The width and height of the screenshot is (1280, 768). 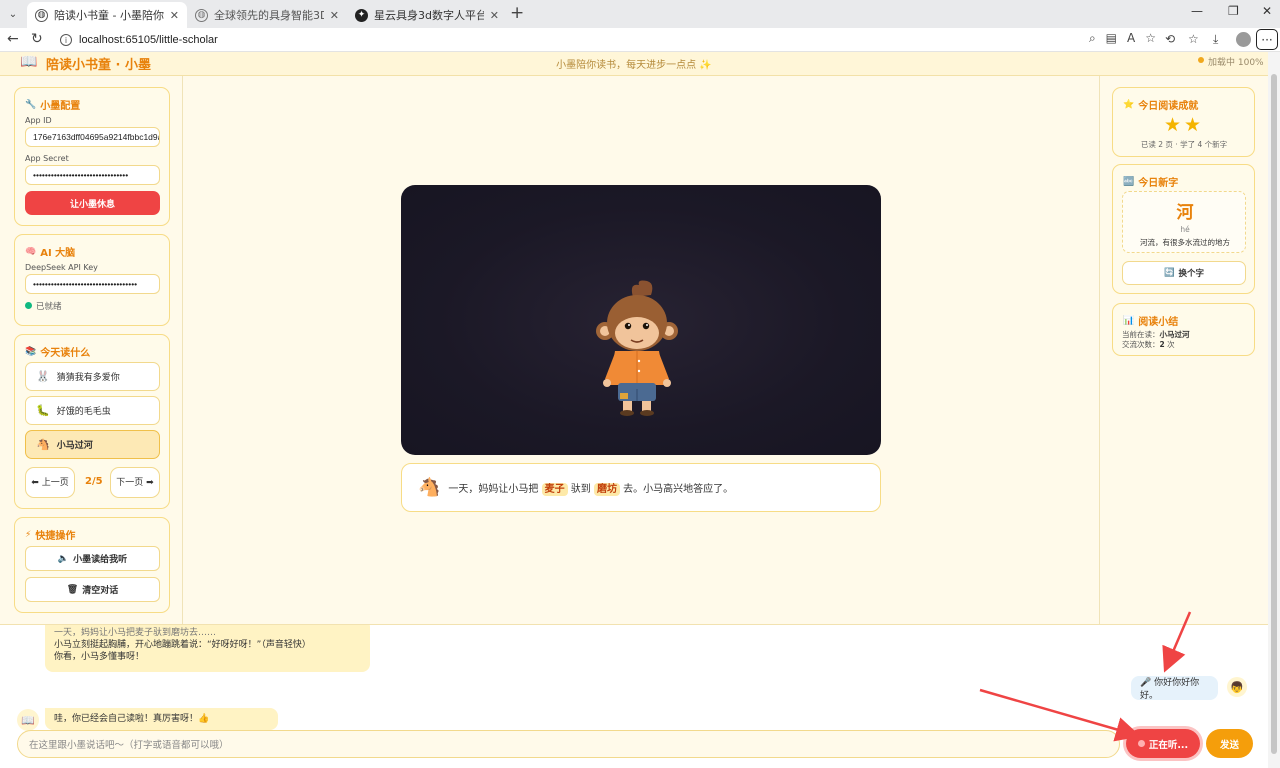 I want to click on books-card-header: 📚 今天读什么, so click(x=58, y=352).